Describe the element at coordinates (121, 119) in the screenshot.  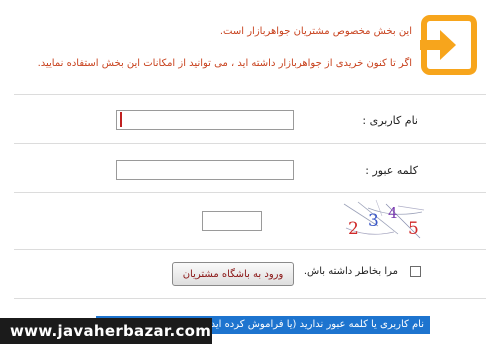
I see `text-caret` at that location.